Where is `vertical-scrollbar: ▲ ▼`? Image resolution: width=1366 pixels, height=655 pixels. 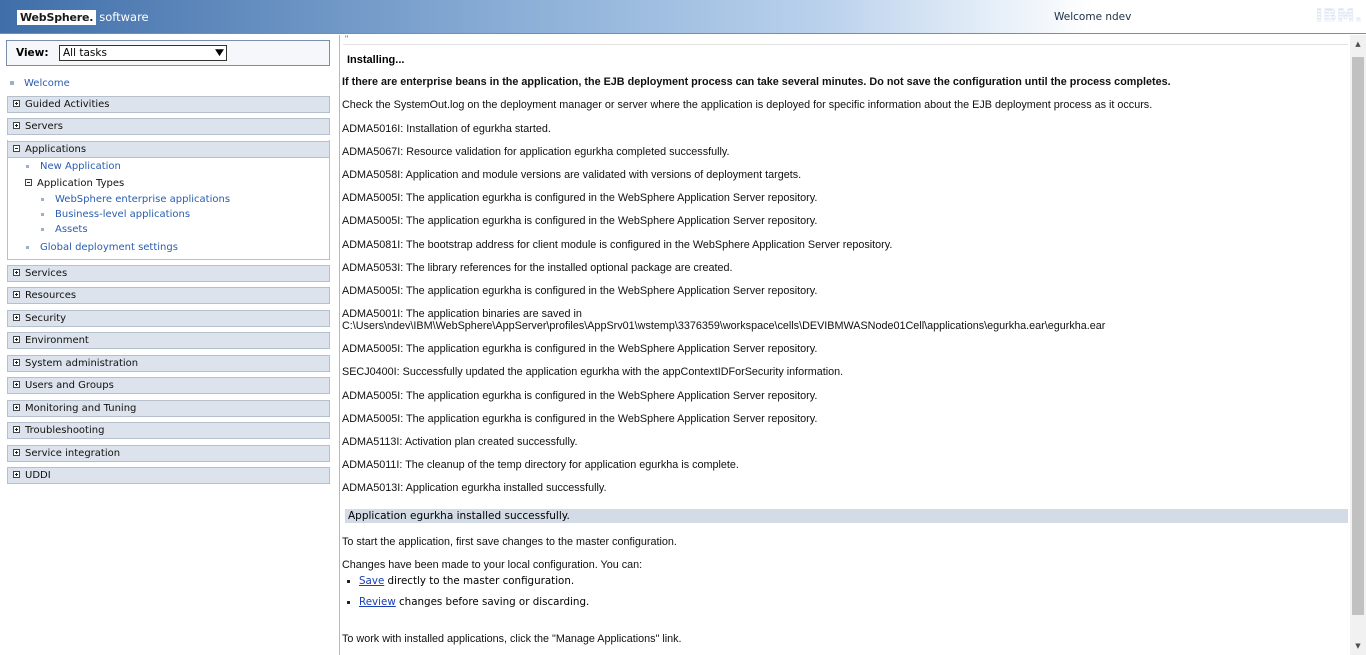
vertical-scrollbar: ▲ ▼ is located at coordinates (1358, 345).